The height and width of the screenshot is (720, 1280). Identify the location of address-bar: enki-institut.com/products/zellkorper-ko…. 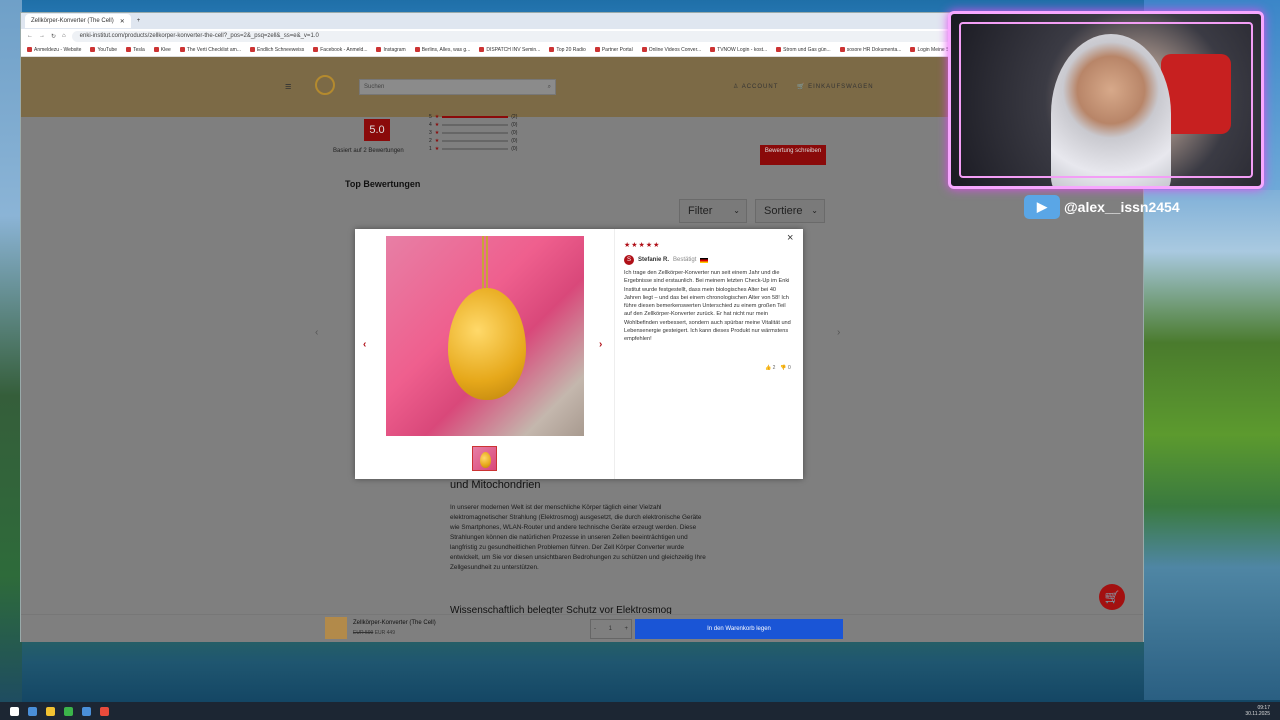
(511, 36).